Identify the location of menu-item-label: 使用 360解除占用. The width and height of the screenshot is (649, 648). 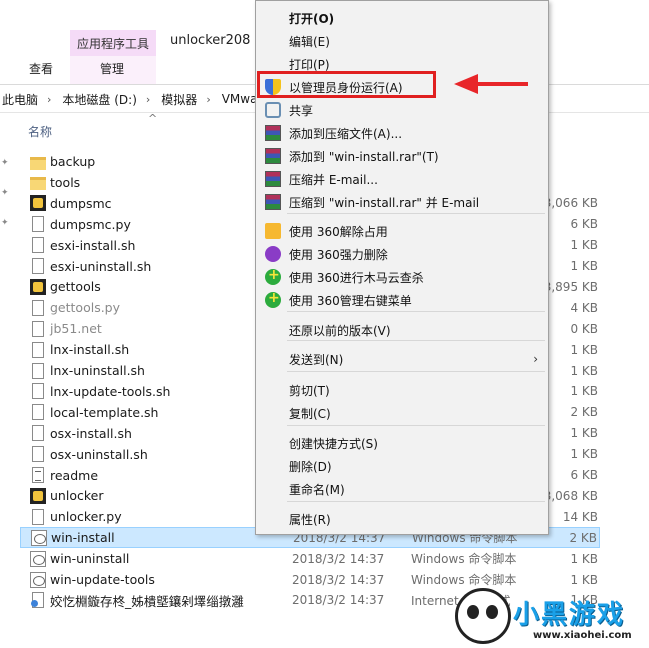
(338, 231).